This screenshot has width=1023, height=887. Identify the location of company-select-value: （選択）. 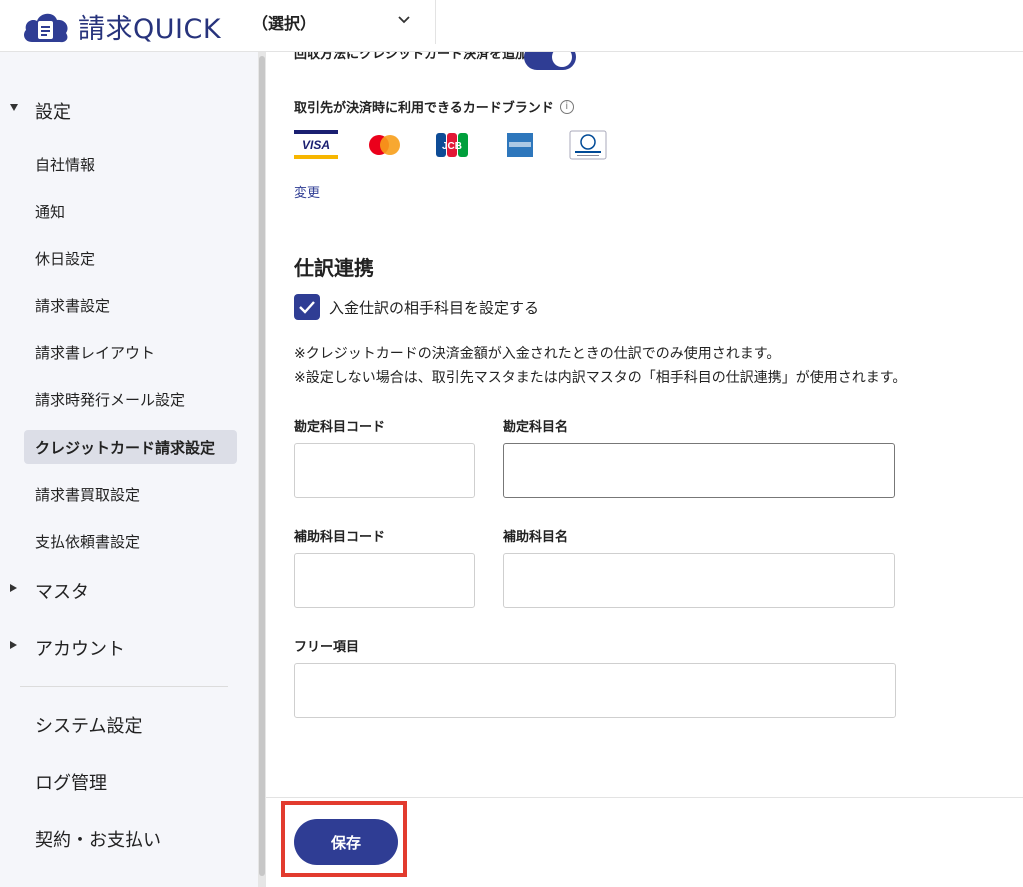
(284, 23).